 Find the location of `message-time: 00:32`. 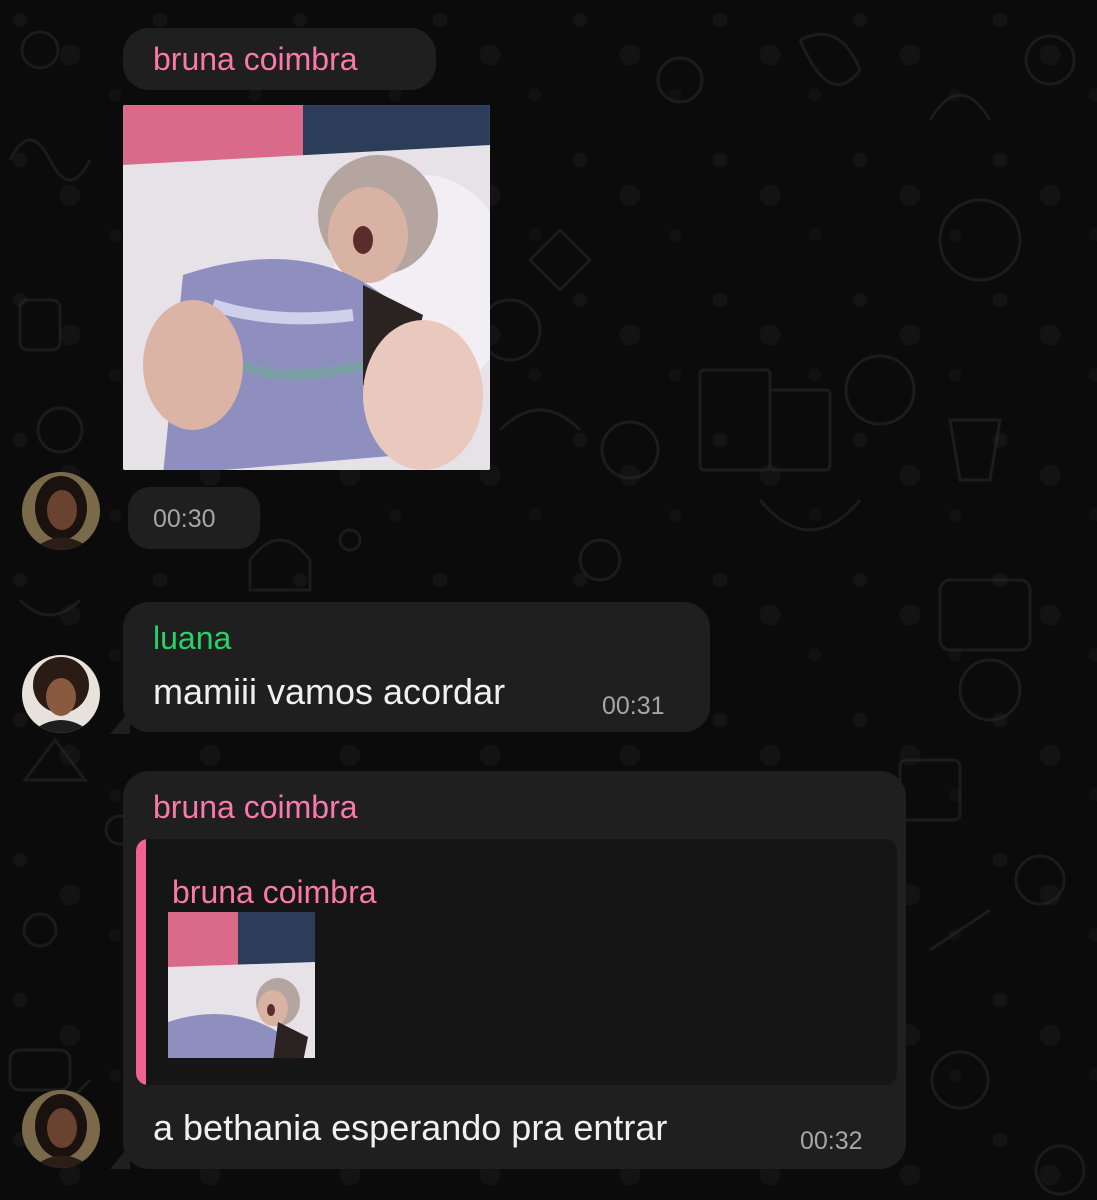

message-time: 00:32 is located at coordinates (831, 1141).